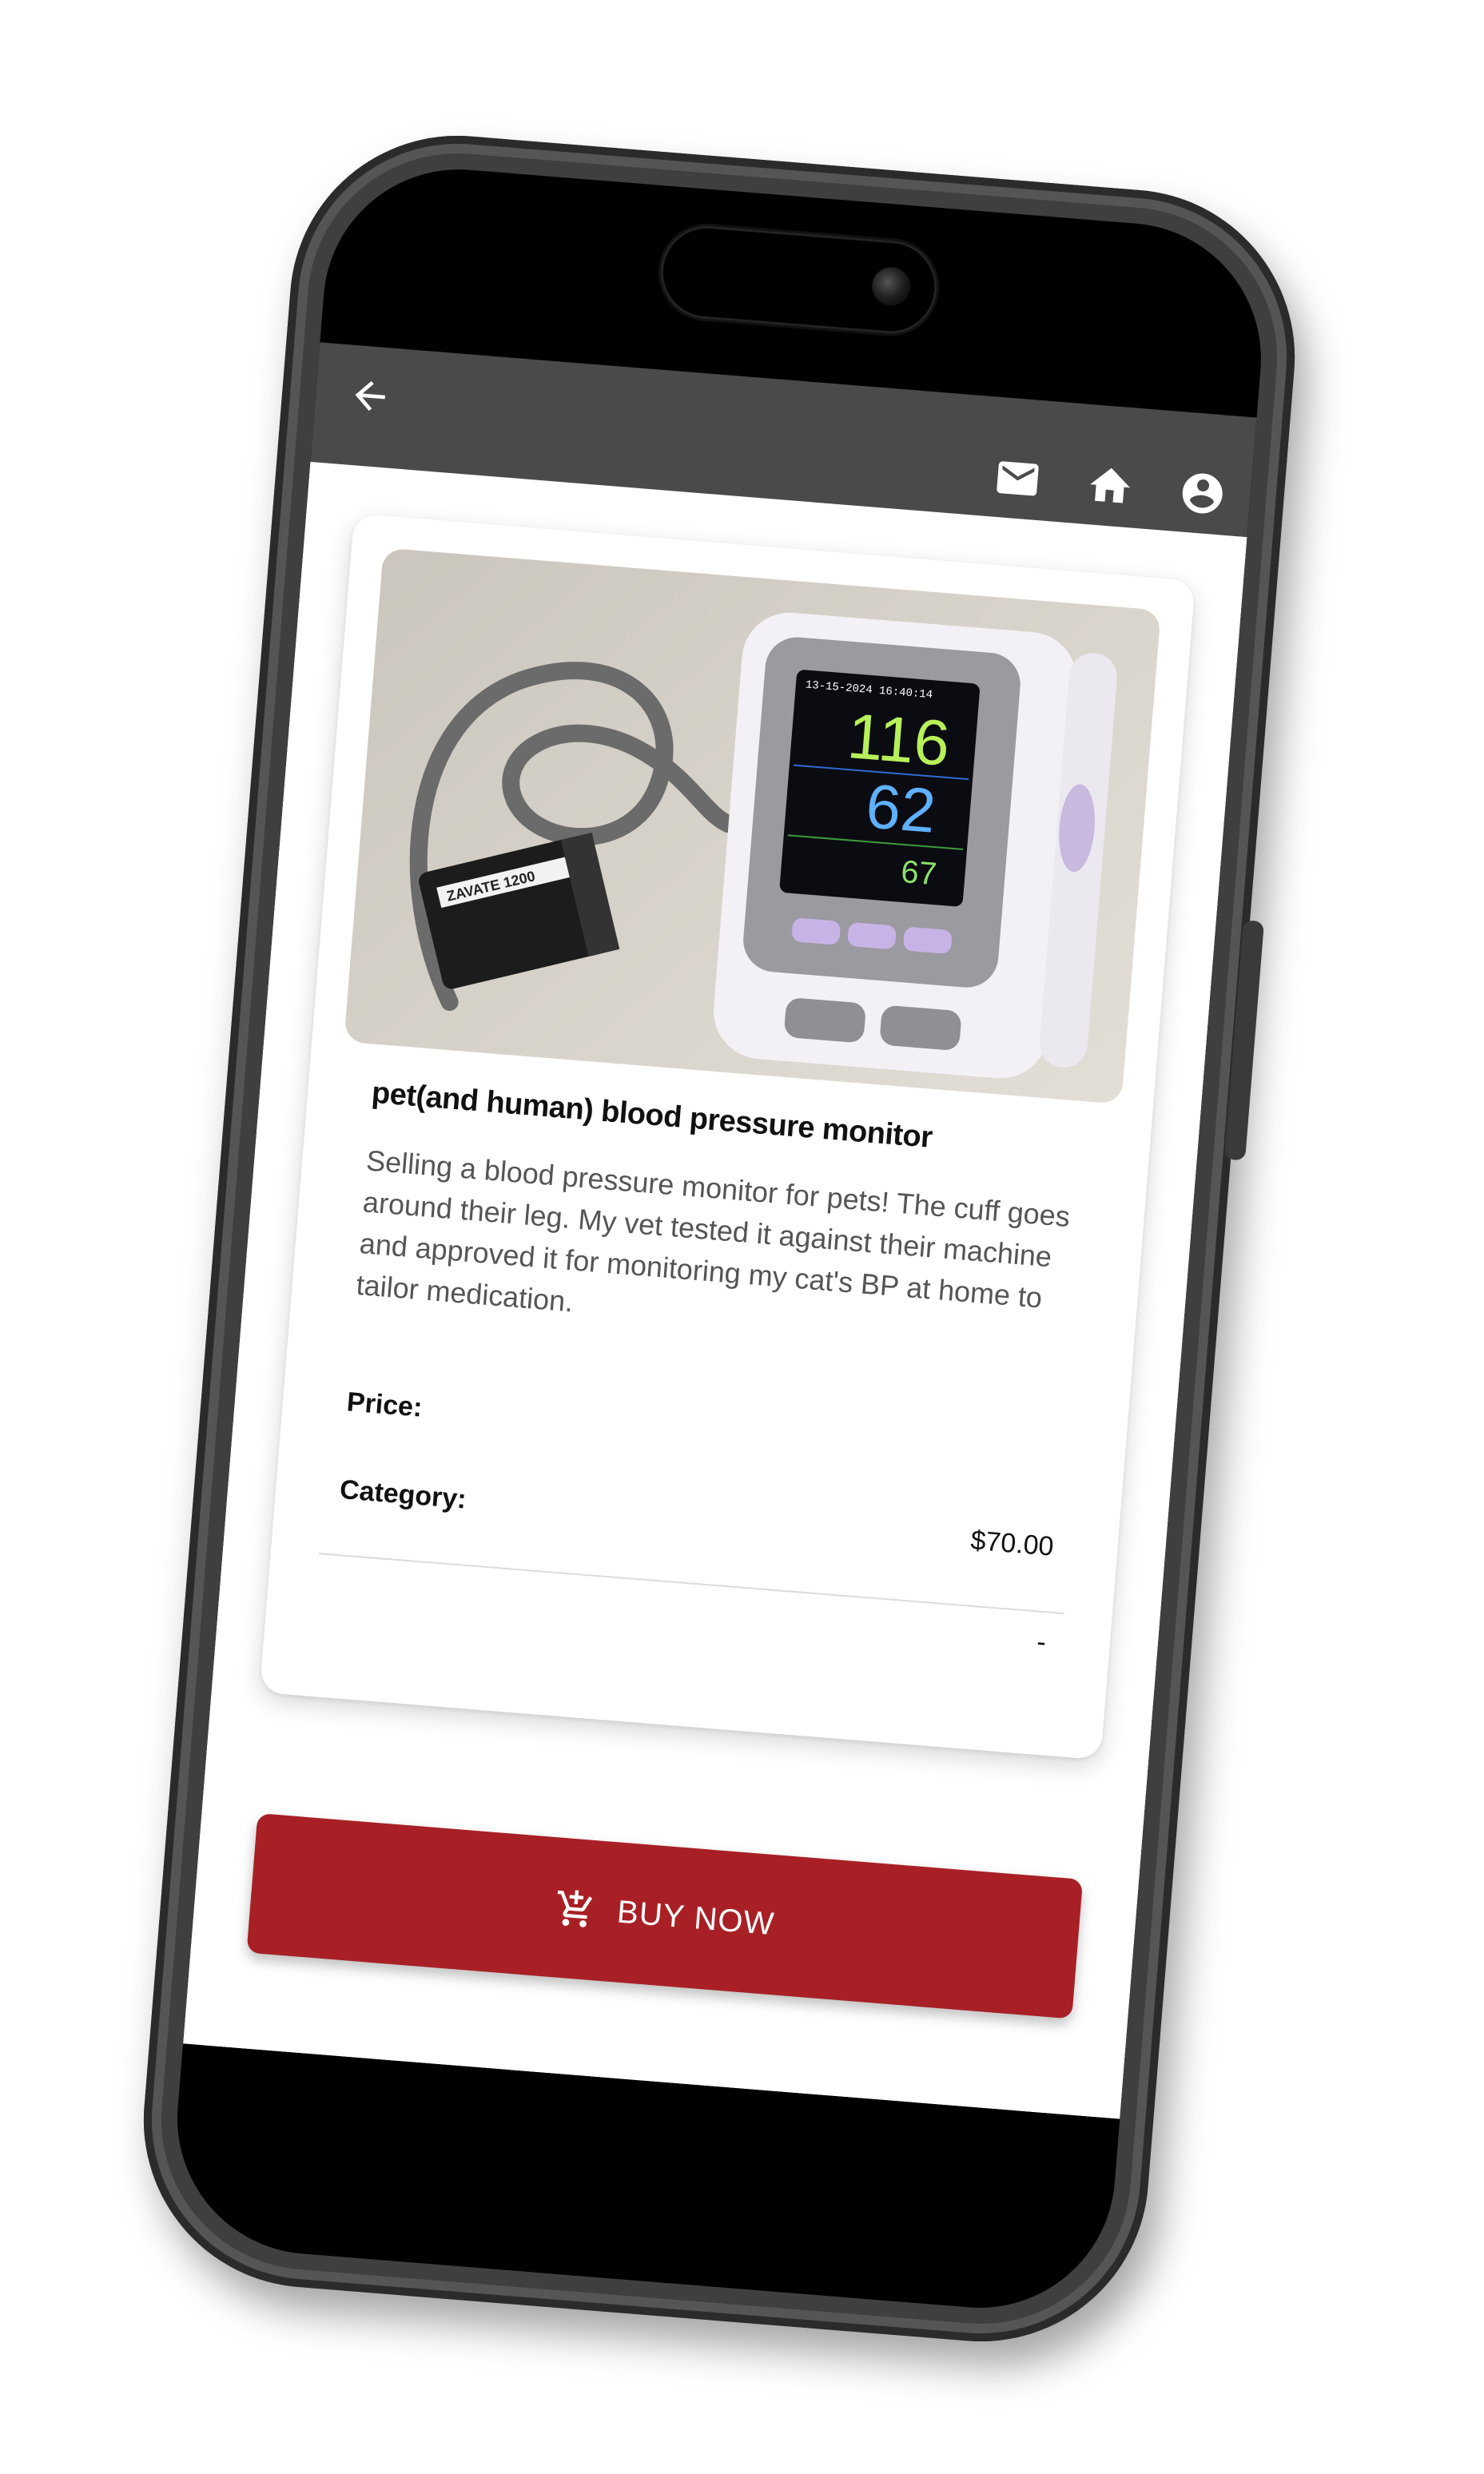 This screenshot has width=1484, height=2474. I want to click on display-pulse: 67, so click(919, 873).